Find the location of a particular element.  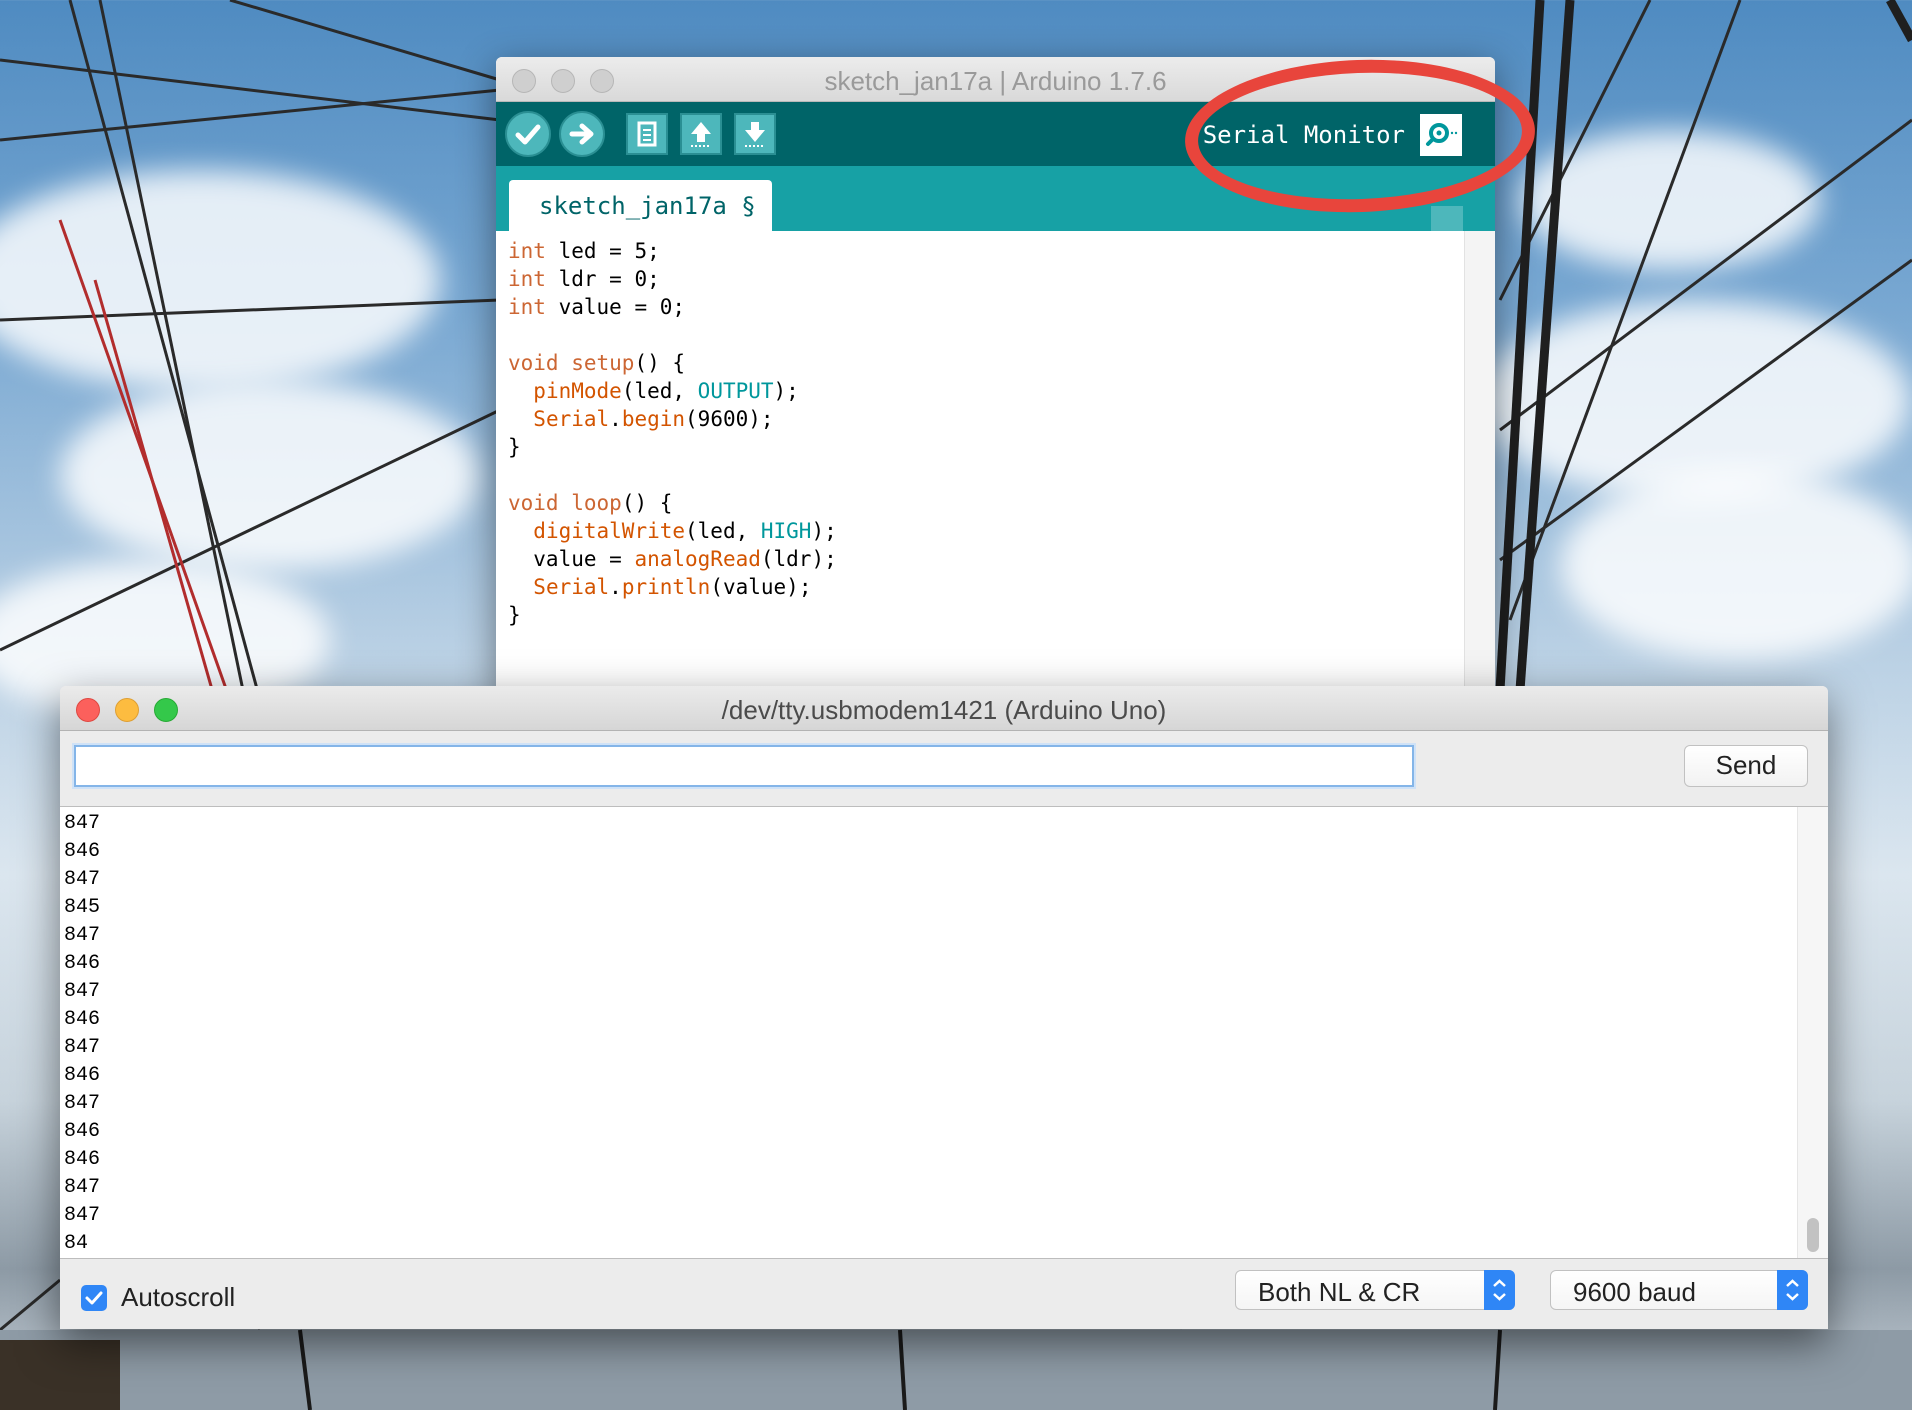

code-token: ldr = 0; is located at coordinates (602, 279).